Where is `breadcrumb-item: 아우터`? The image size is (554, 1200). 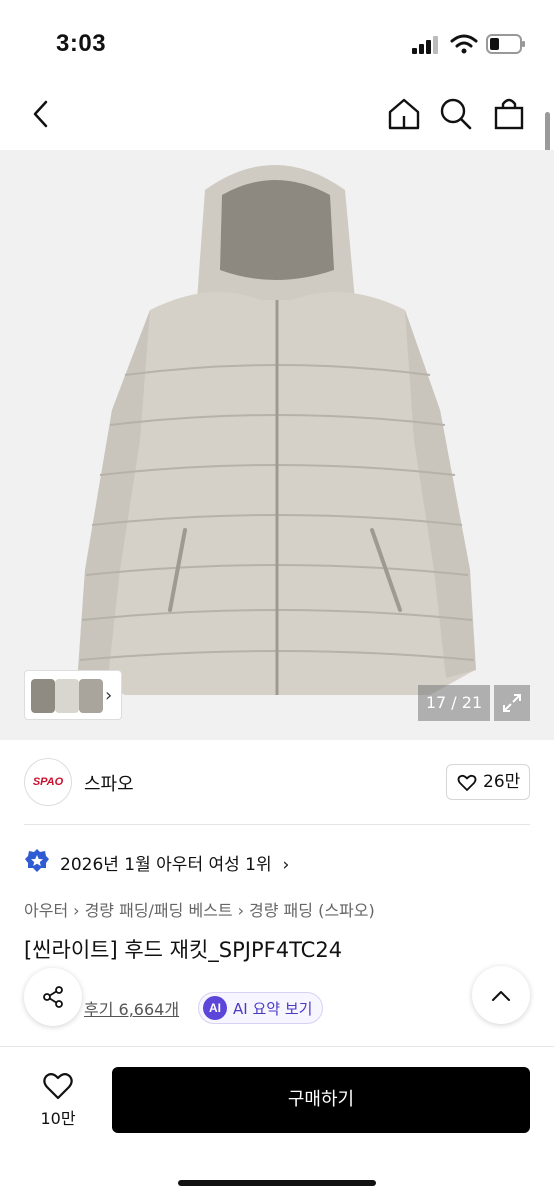
breadcrumb-item: 아우터 is located at coordinates (46, 910).